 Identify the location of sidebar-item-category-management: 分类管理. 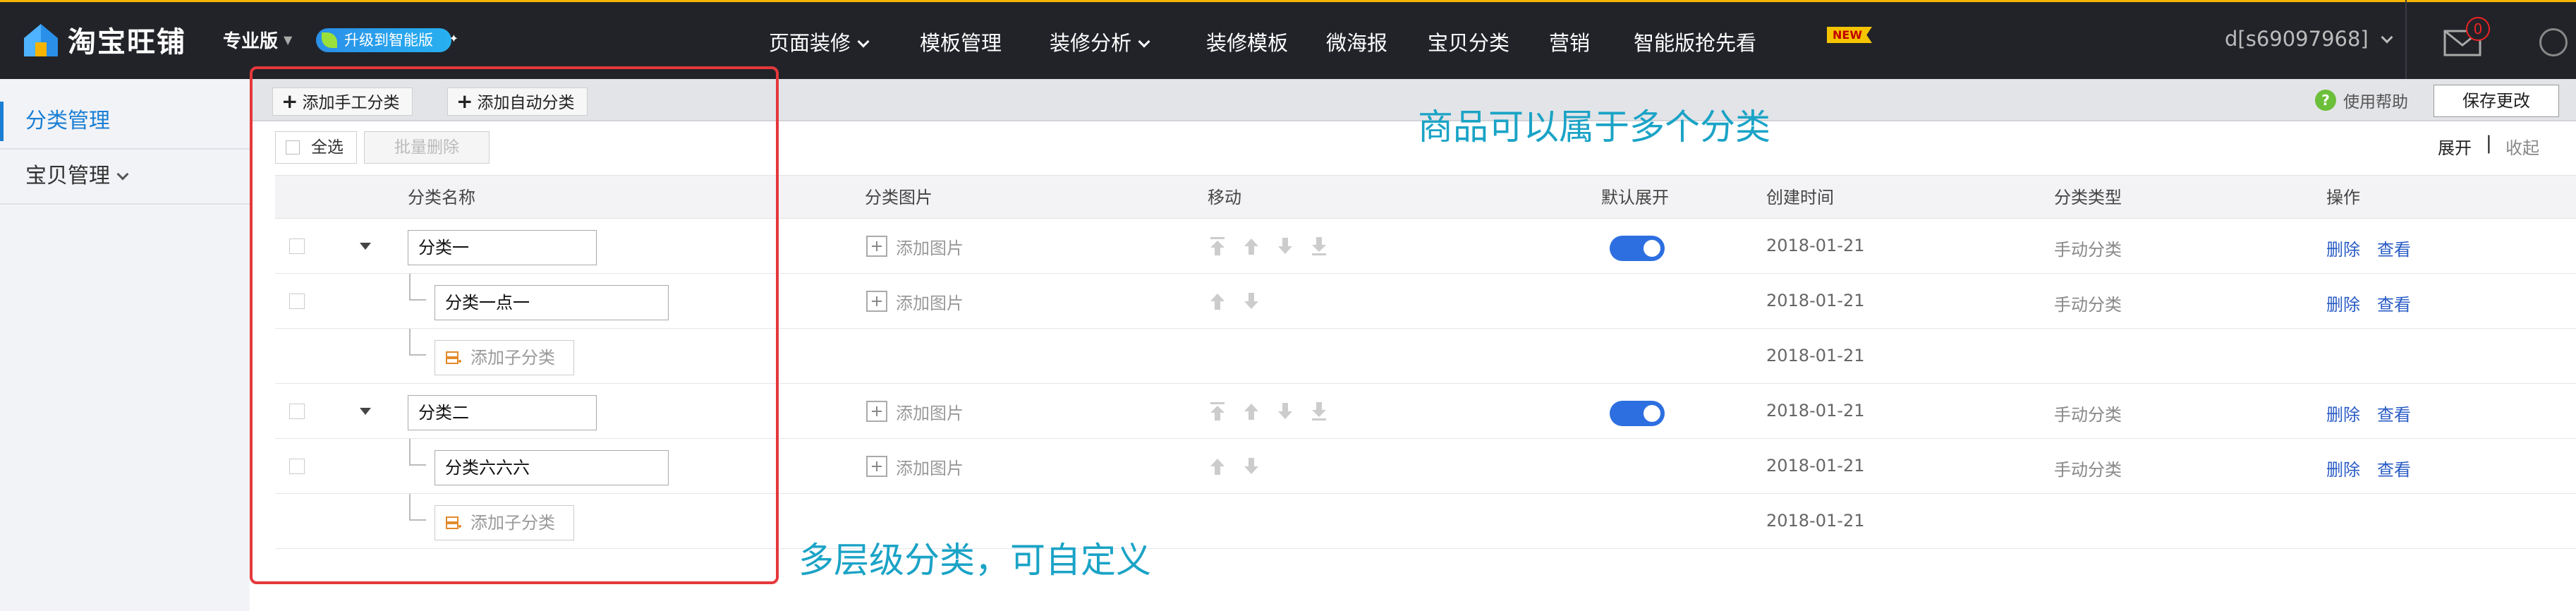
(125, 121).